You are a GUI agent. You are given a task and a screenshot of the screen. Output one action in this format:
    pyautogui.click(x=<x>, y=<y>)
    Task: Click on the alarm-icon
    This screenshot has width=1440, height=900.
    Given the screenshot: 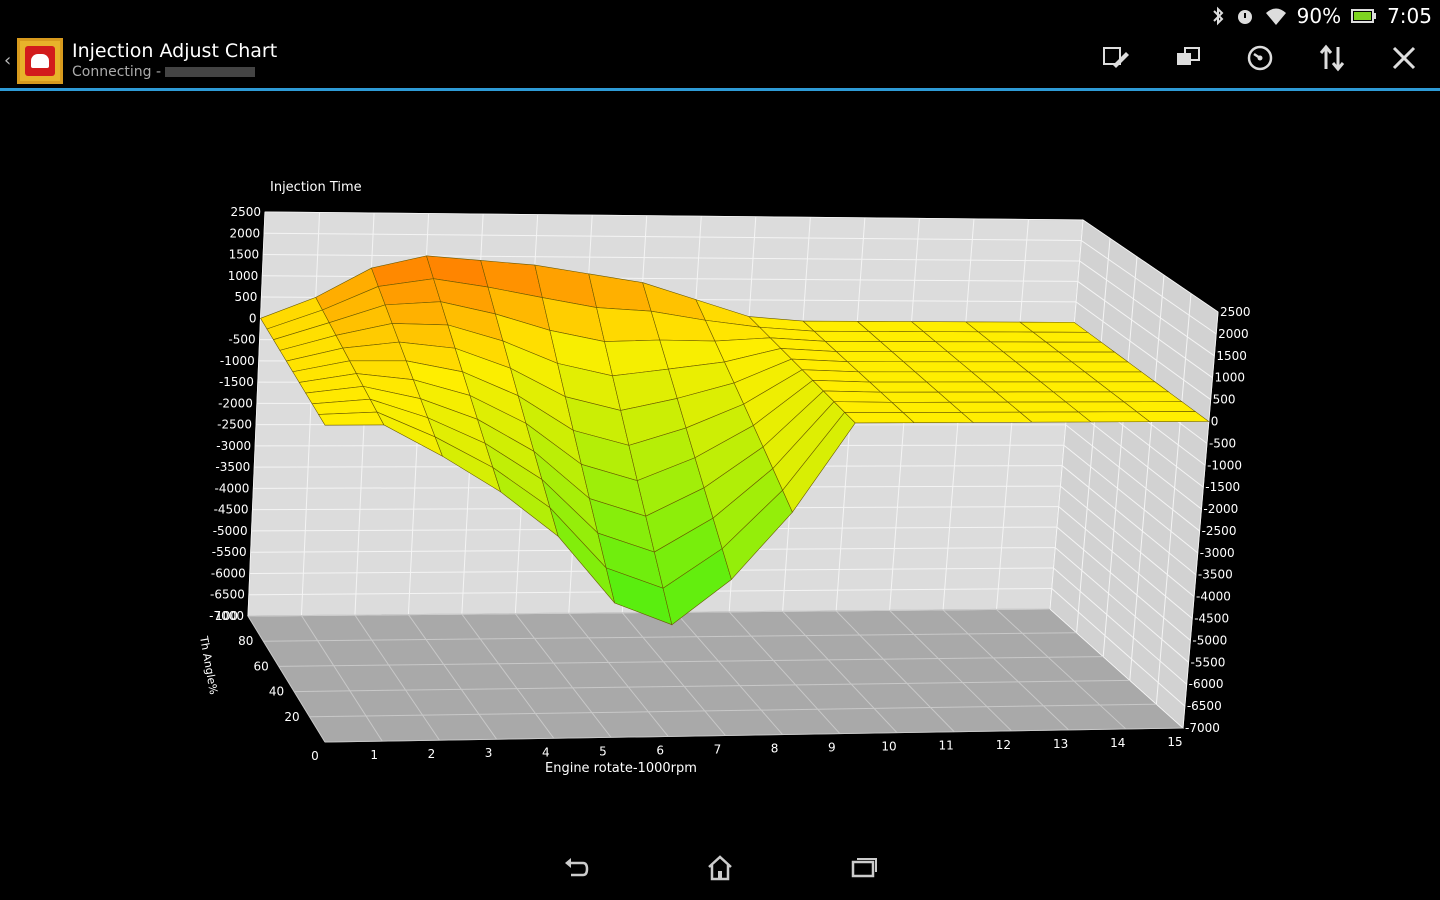 What is the action you would take?
    pyautogui.click(x=1245, y=16)
    